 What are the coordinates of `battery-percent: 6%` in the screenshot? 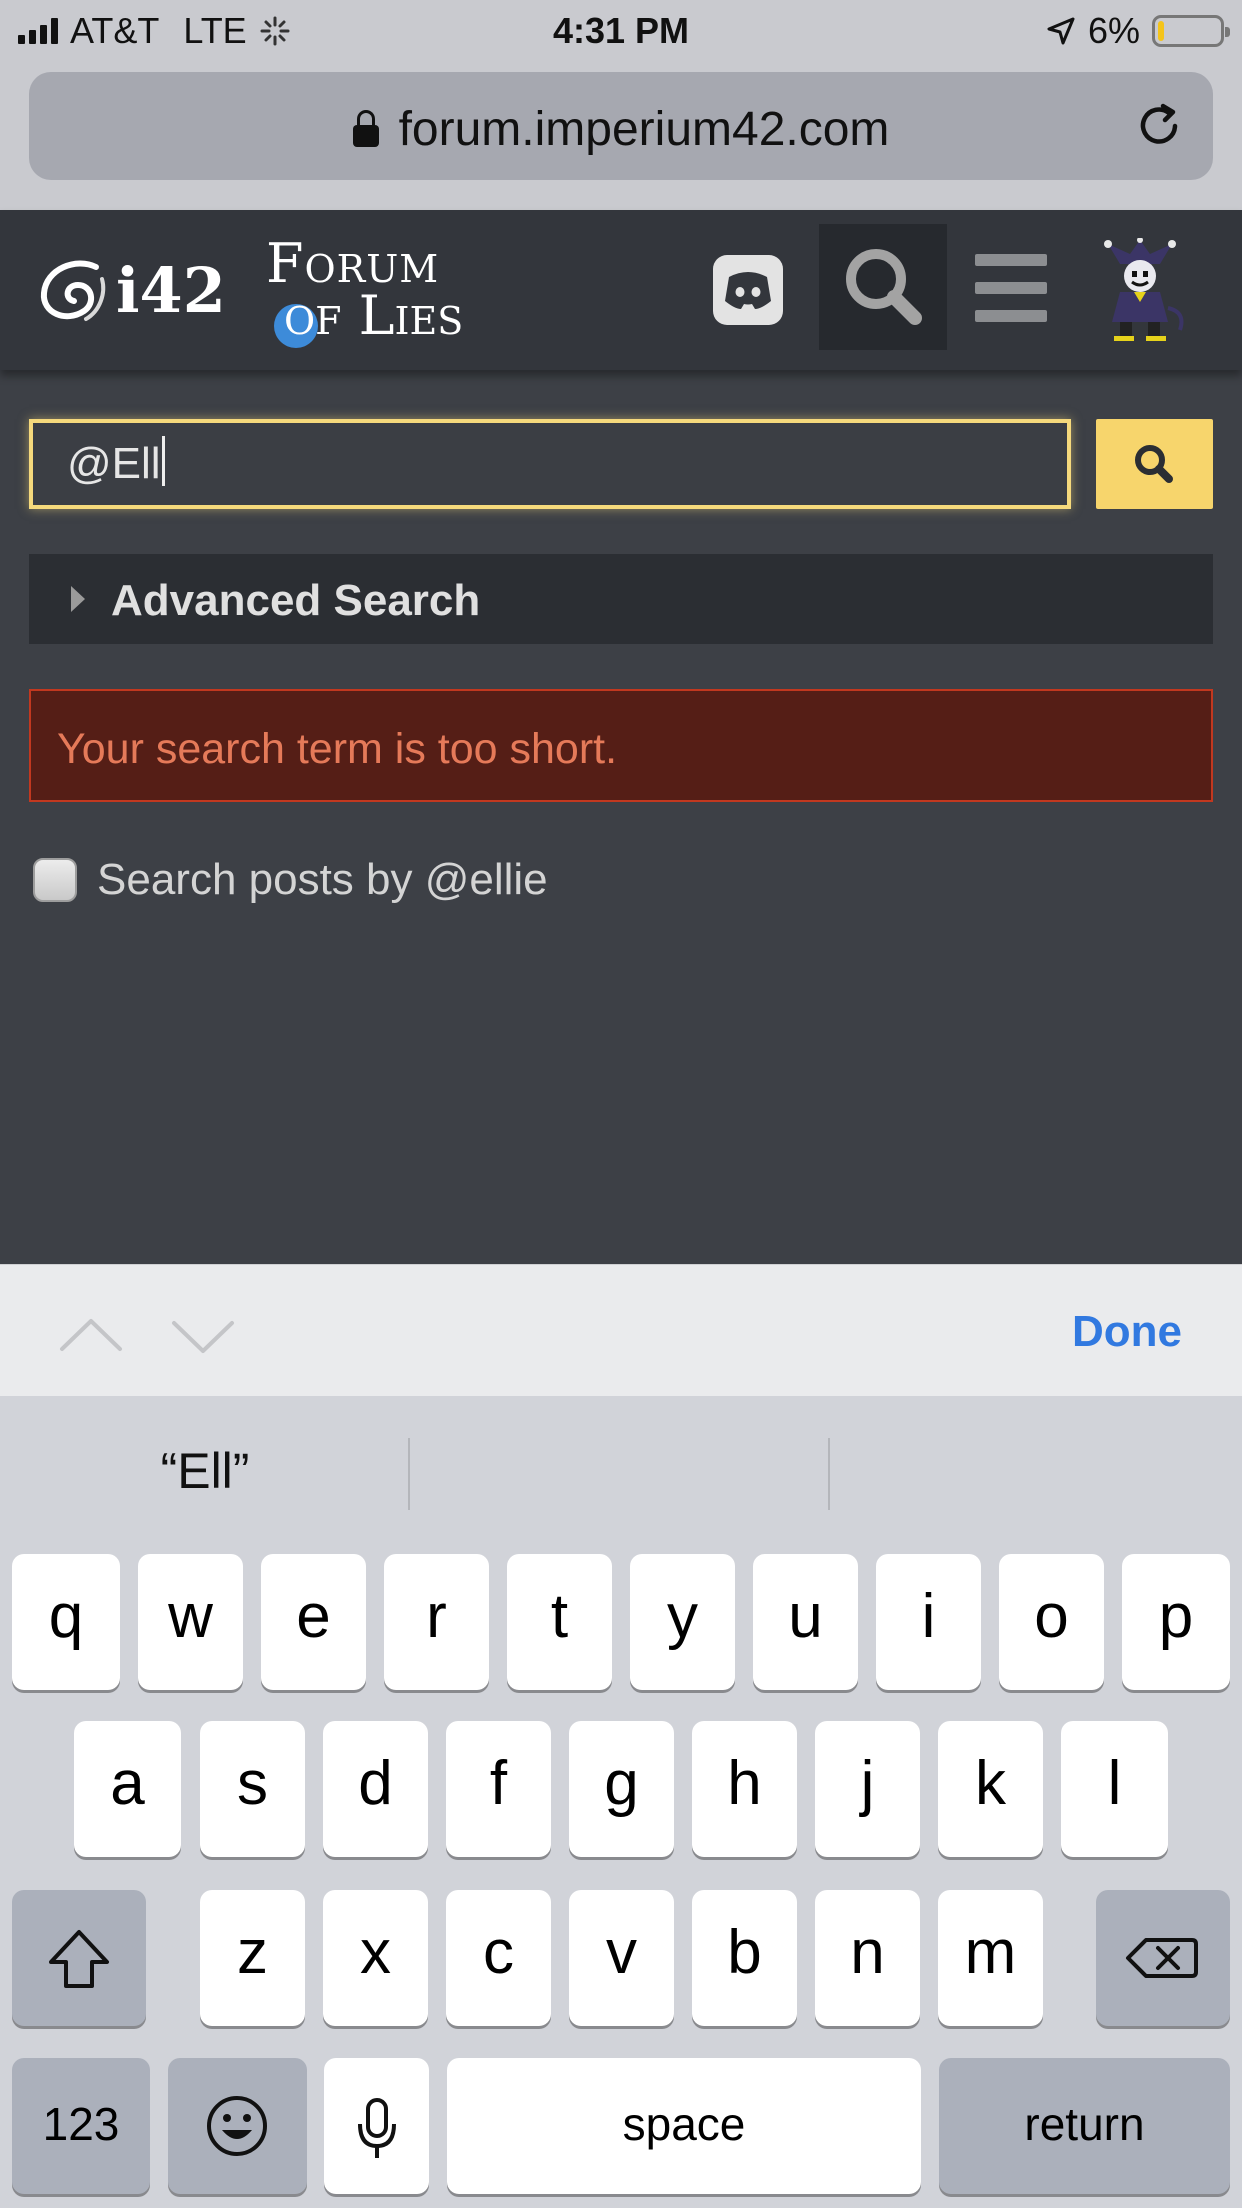 It's located at (1113, 30).